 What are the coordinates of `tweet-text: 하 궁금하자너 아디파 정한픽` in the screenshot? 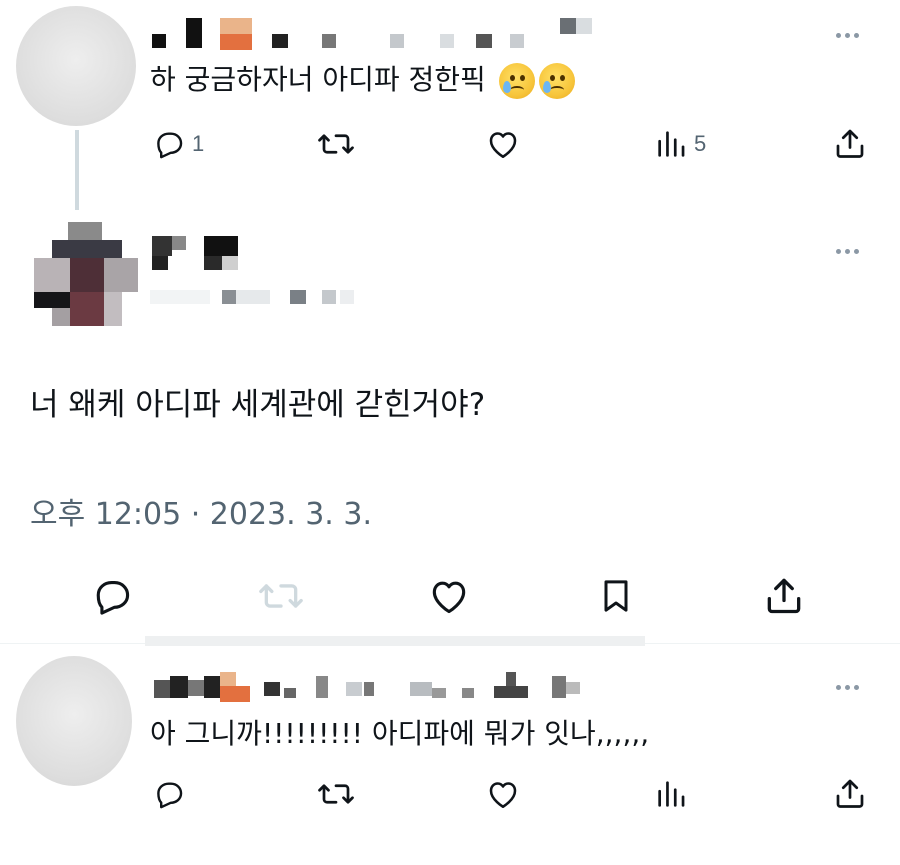 It's located at (362, 80).